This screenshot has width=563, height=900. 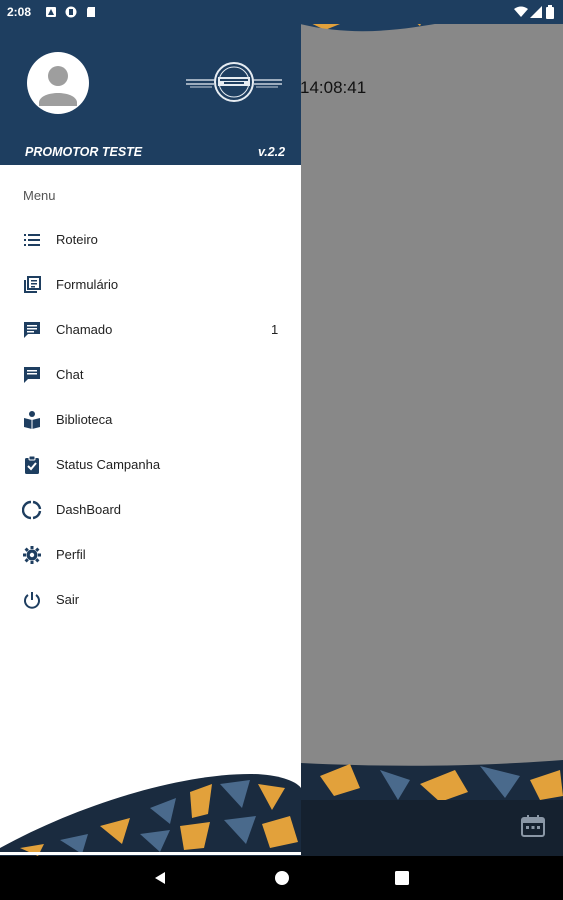 I want to click on chat-icon, so click(x=32, y=375).